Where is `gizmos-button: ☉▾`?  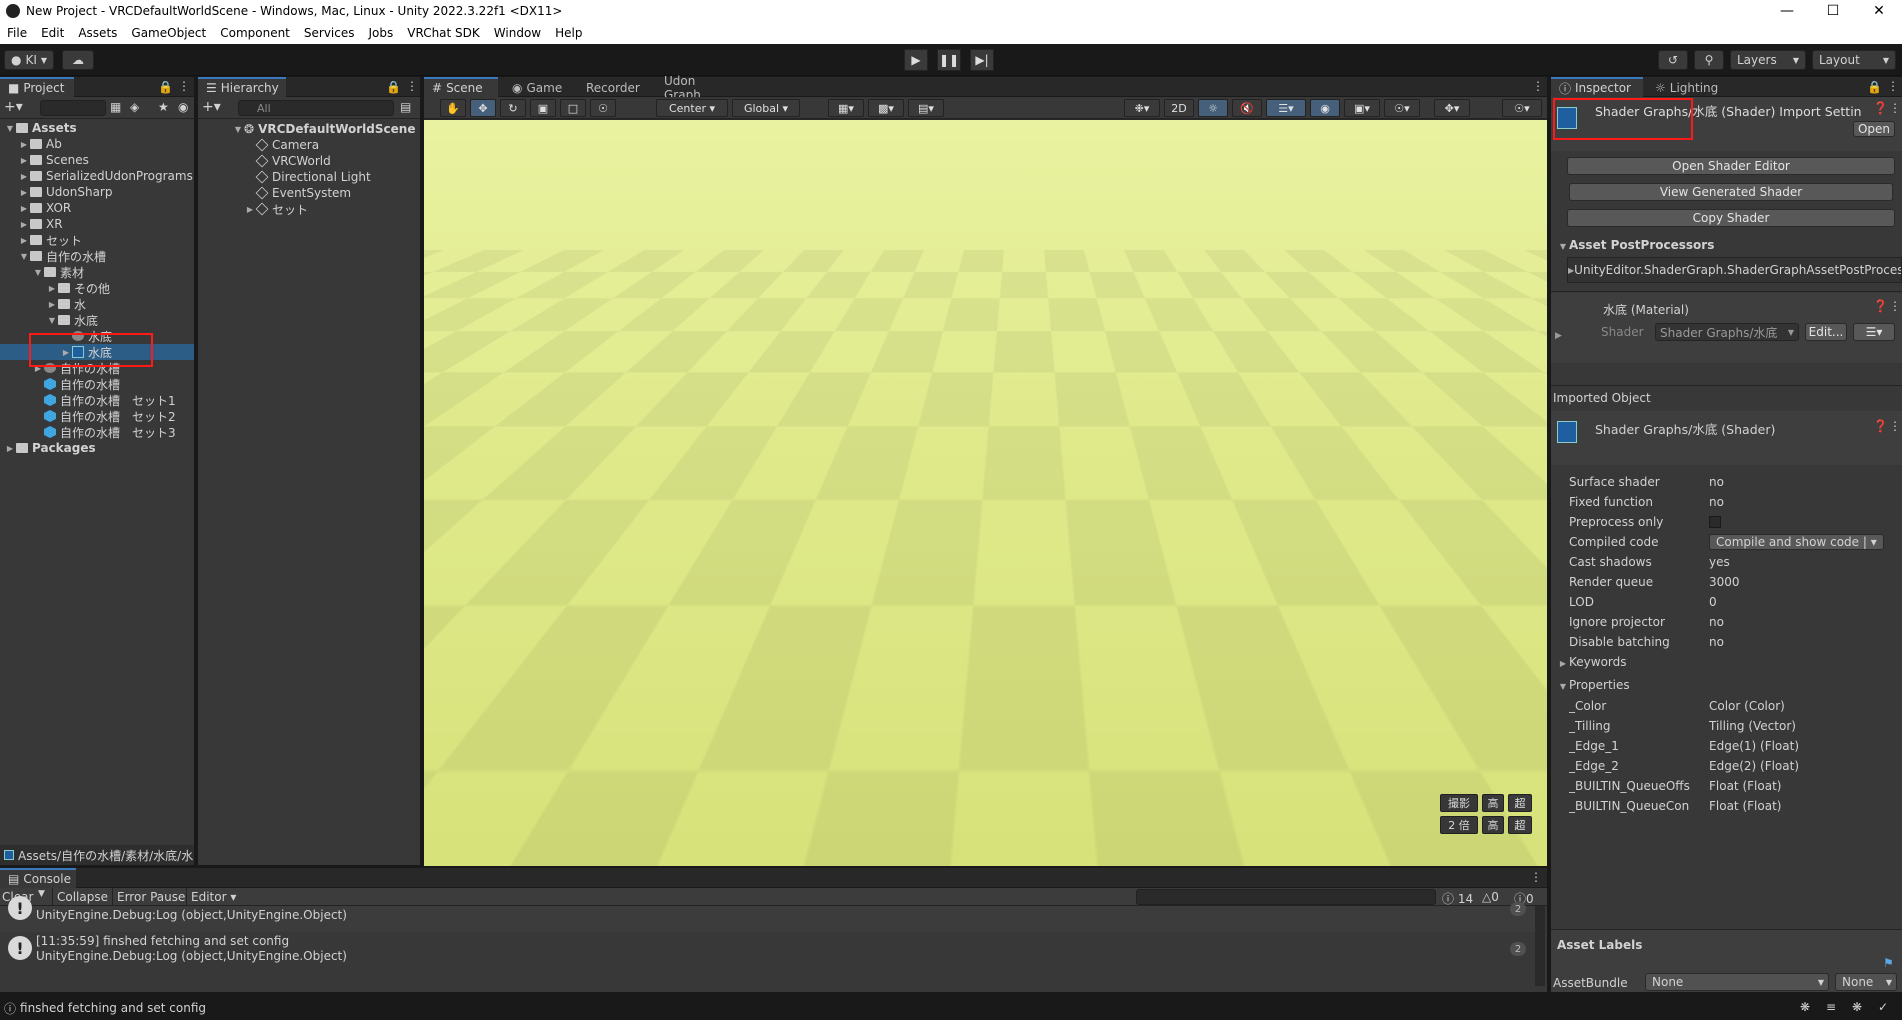
gizmos-button: ☉▾ is located at coordinates (1402, 108).